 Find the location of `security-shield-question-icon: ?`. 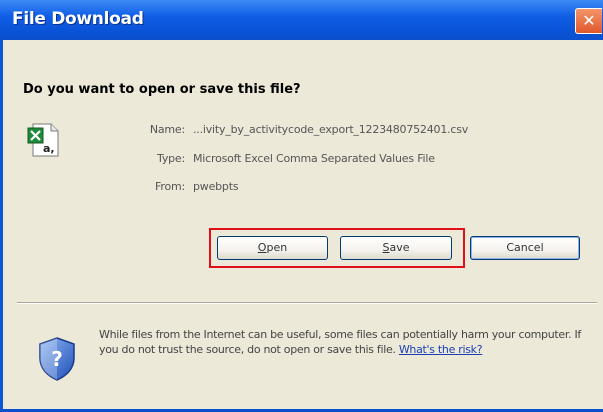

security-shield-question-icon: ? is located at coordinates (57, 359).